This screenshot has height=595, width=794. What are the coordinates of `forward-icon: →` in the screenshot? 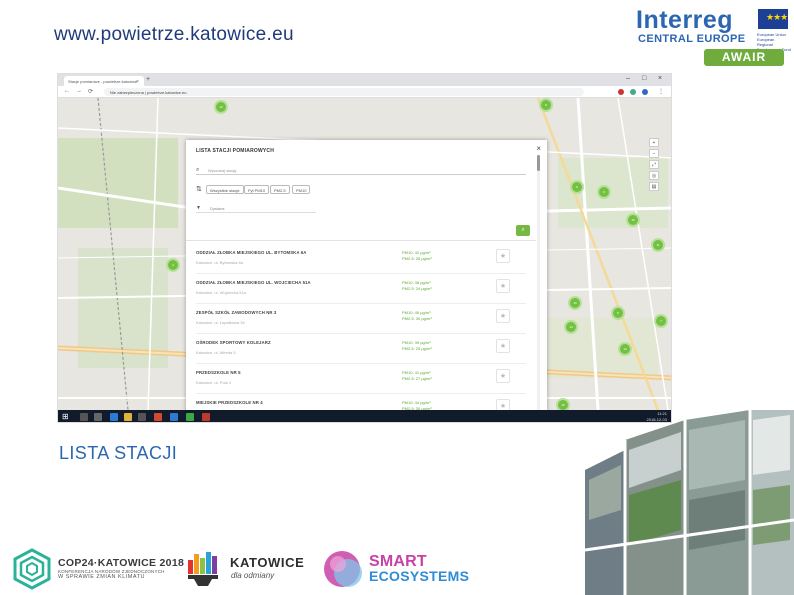 It's located at (79, 91).